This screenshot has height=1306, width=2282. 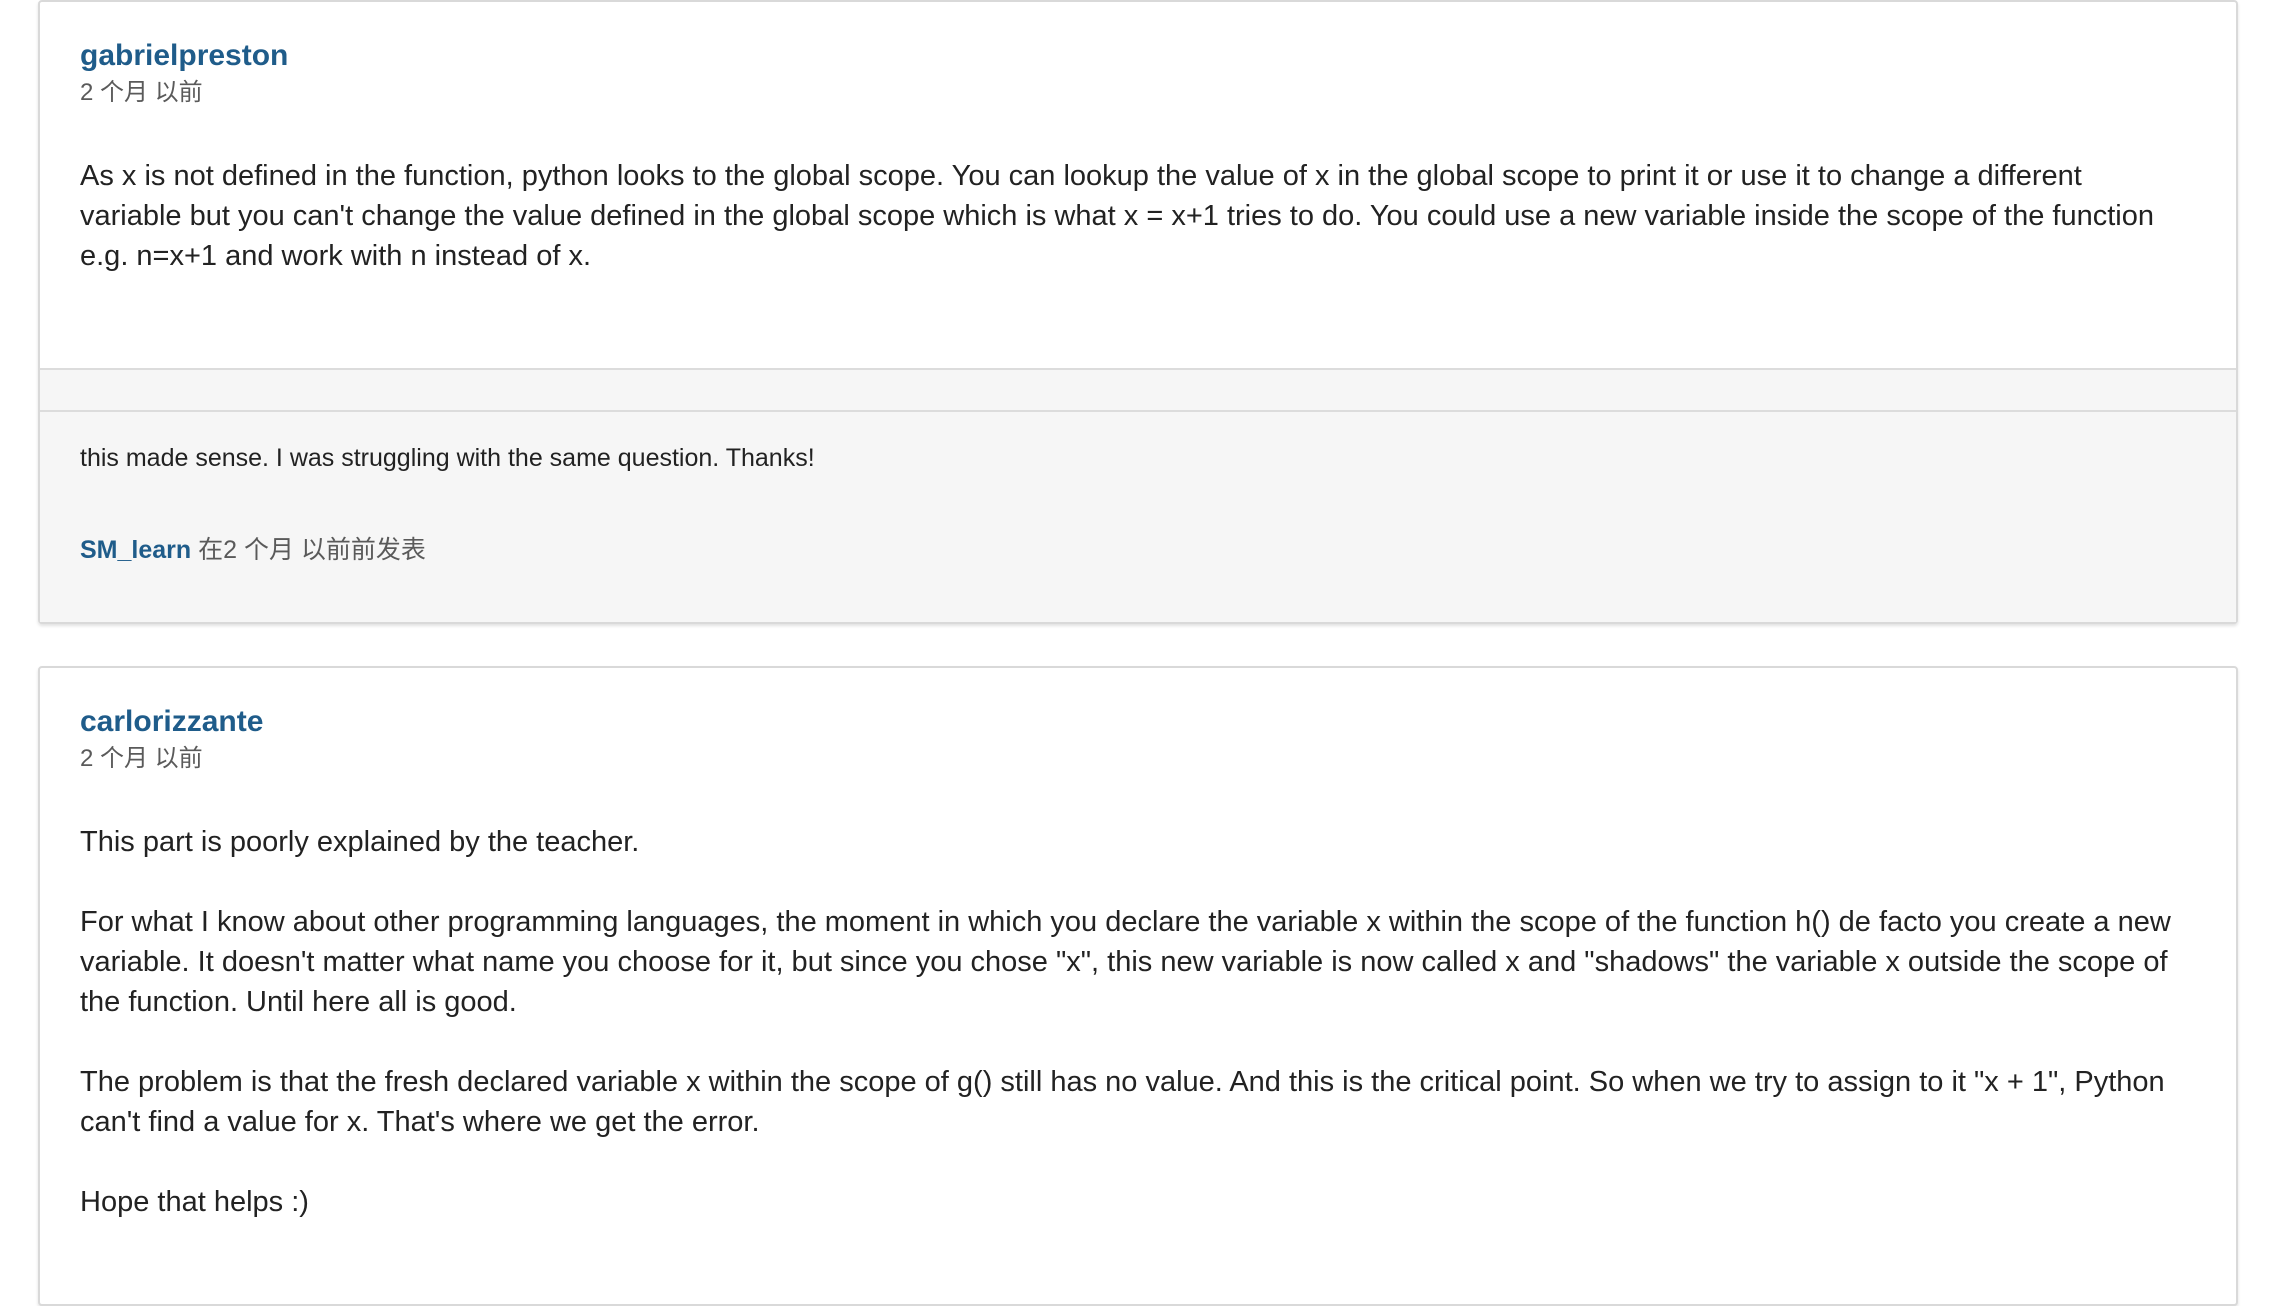 What do you see at coordinates (1138, 391) in the screenshot?
I see `comments-divider` at bounding box center [1138, 391].